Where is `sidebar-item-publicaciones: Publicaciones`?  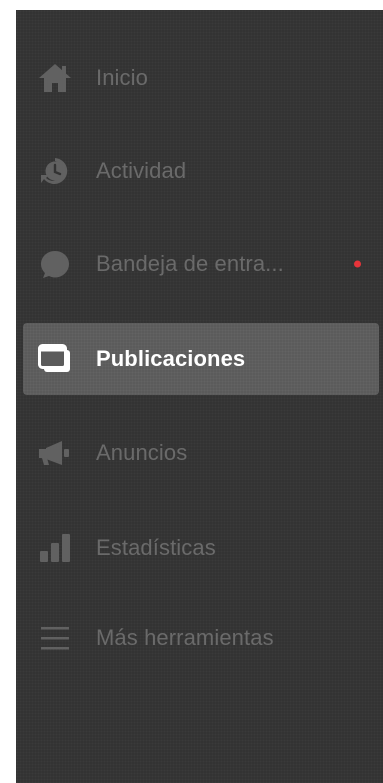 sidebar-item-publicaciones: Publicaciones is located at coordinates (201, 359).